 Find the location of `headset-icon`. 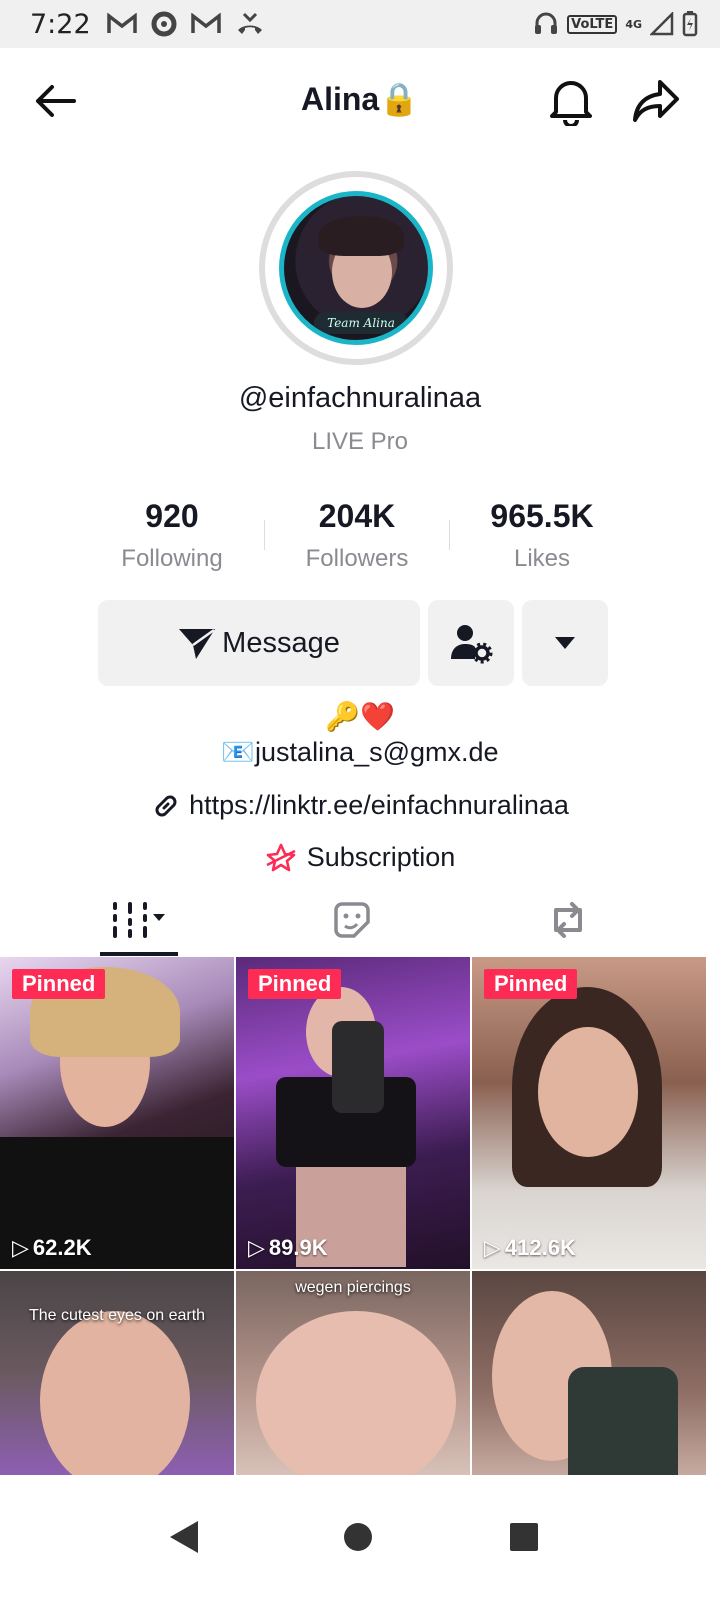

headset-icon is located at coordinates (546, 23).